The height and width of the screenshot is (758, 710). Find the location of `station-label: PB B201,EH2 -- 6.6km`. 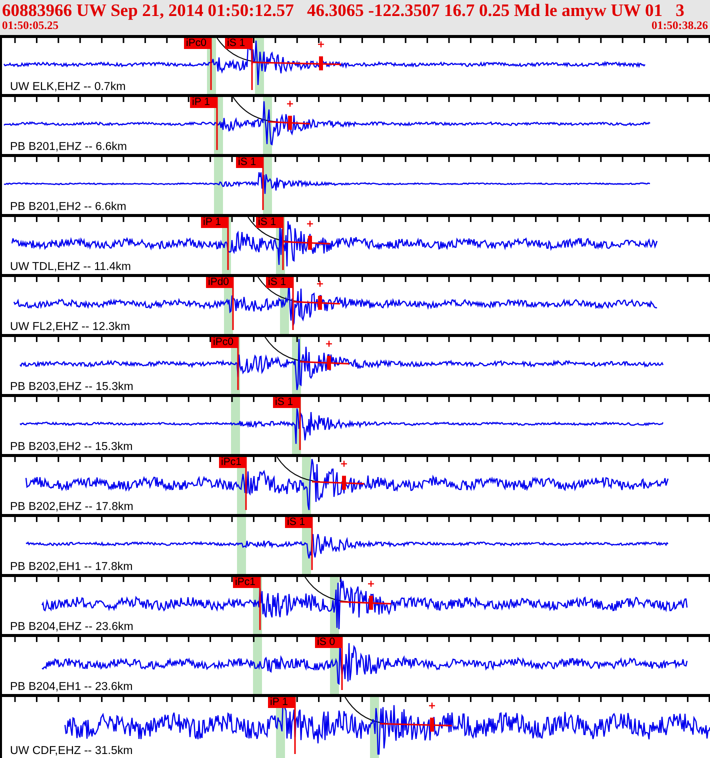

station-label: PB B201,EH2 -- 6.6km is located at coordinates (68, 207).